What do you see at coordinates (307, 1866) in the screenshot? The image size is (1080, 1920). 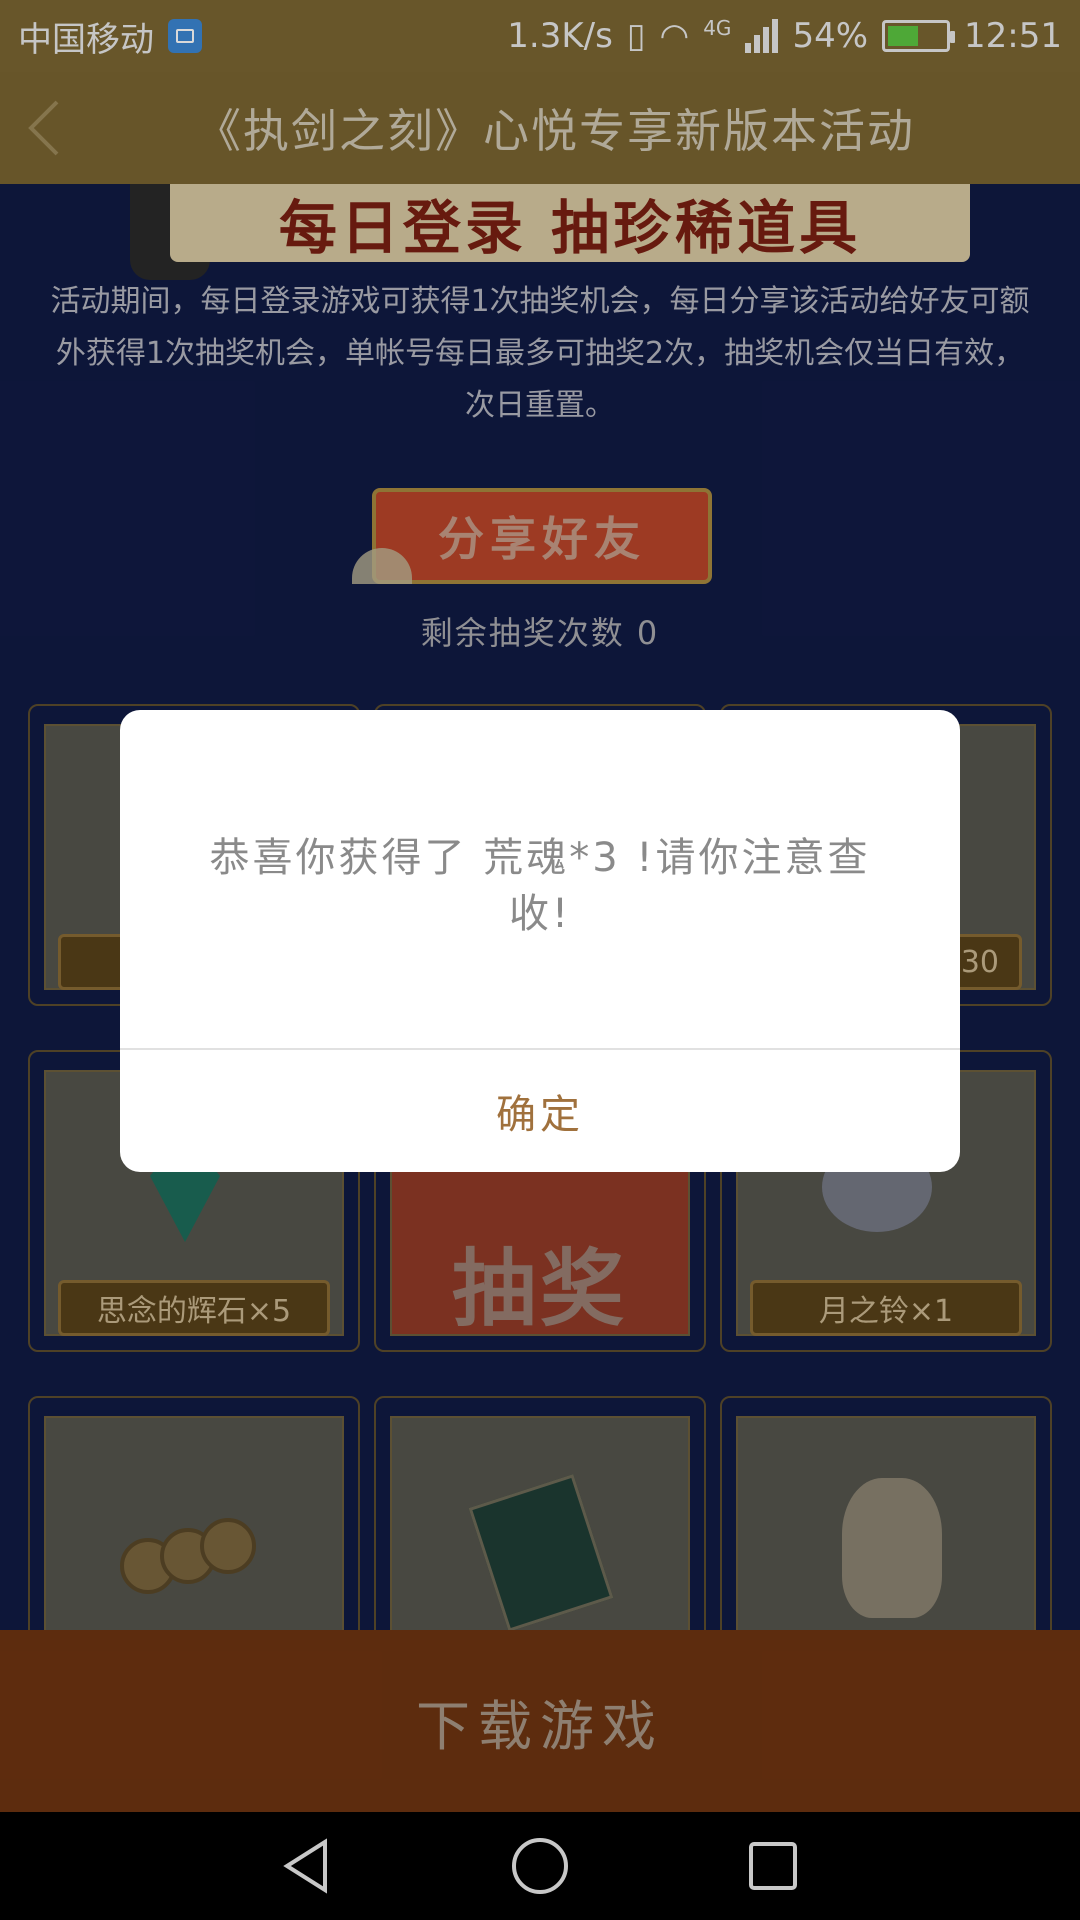 I see `nav-back-icon` at bounding box center [307, 1866].